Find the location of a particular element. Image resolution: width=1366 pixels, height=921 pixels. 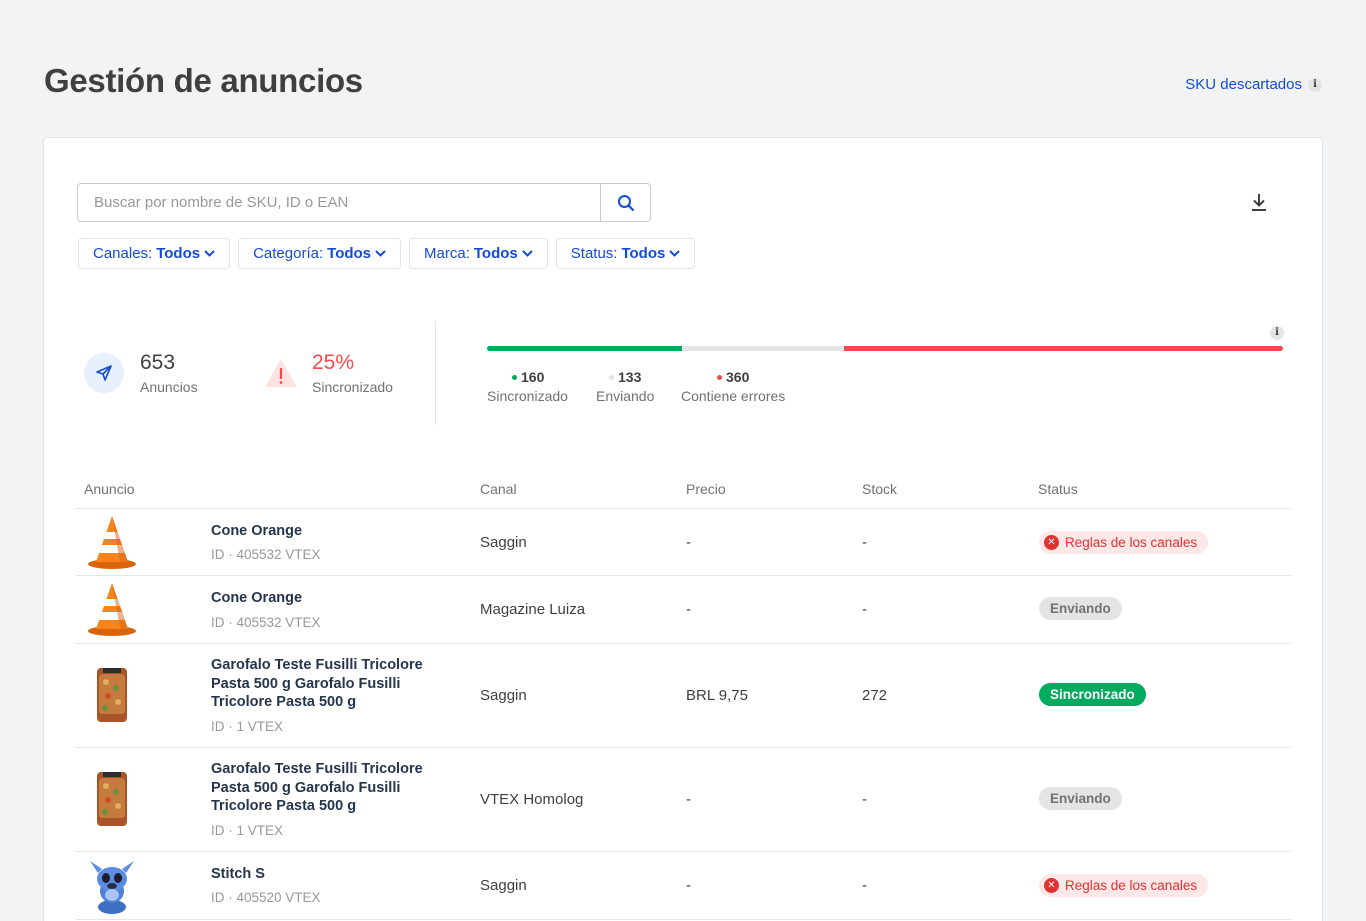

filter-label: Canales: is located at coordinates (123, 253).